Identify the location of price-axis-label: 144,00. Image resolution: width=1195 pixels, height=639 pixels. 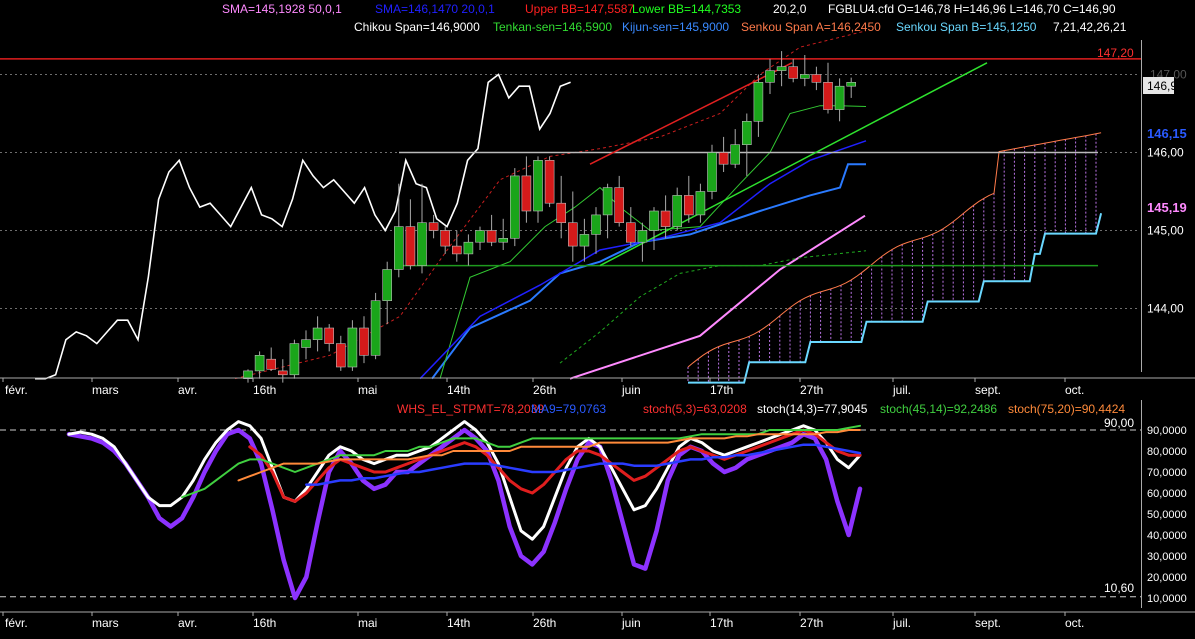
(1165, 309).